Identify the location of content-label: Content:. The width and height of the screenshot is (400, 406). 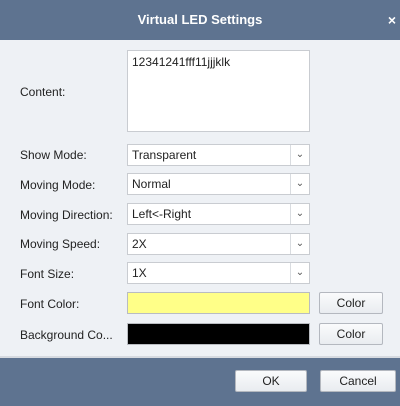
(43, 92).